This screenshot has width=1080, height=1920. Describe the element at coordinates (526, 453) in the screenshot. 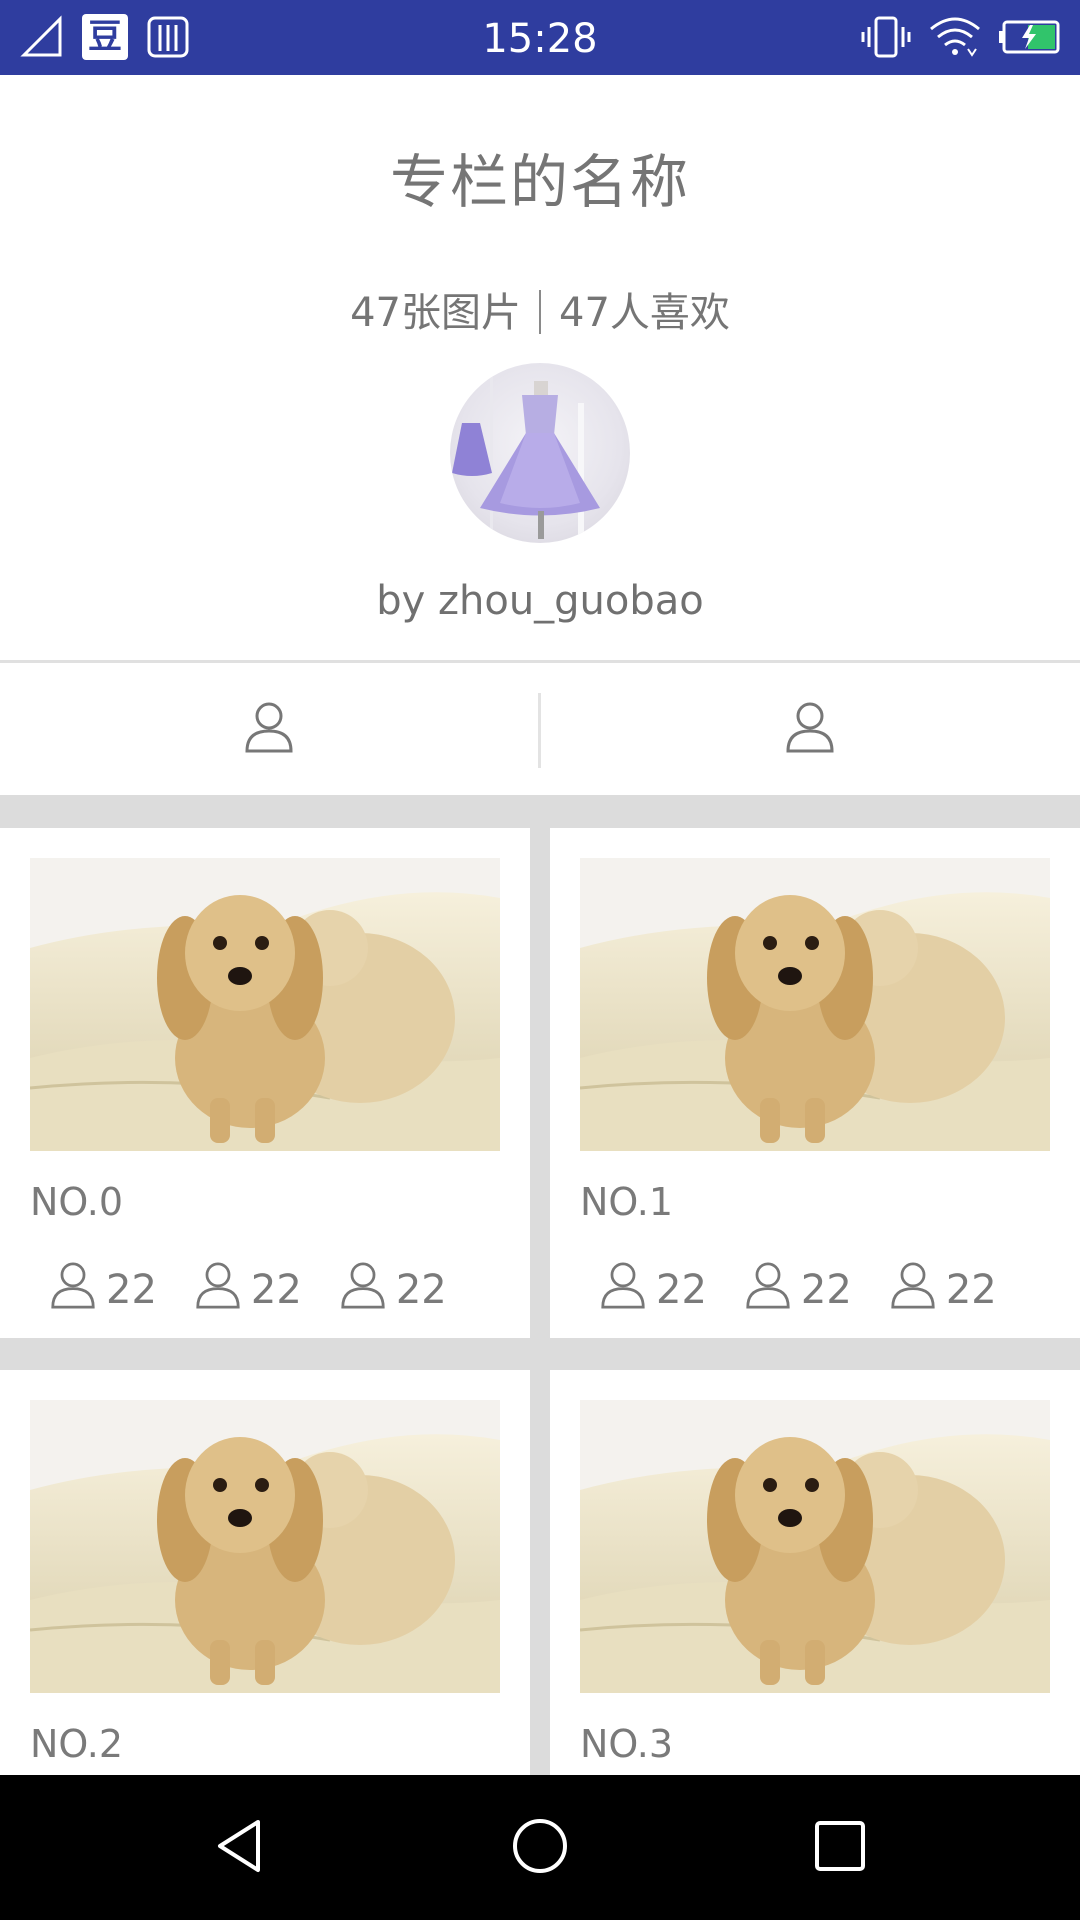

I see `dress-image` at that location.